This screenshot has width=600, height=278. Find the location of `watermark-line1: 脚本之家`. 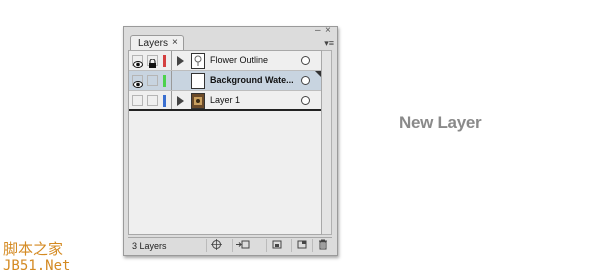

watermark-line1: 脚本之家 is located at coordinates (33, 249).